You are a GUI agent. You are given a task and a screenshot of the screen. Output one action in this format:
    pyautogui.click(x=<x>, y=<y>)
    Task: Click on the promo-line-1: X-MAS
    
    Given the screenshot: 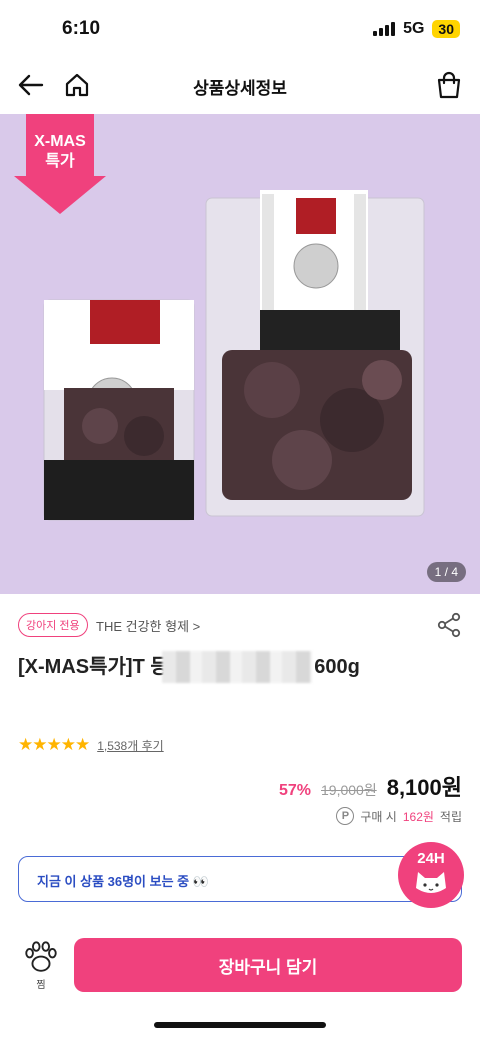 What is the action you would take?
    pyautogui.click(x=60, y=141)
    